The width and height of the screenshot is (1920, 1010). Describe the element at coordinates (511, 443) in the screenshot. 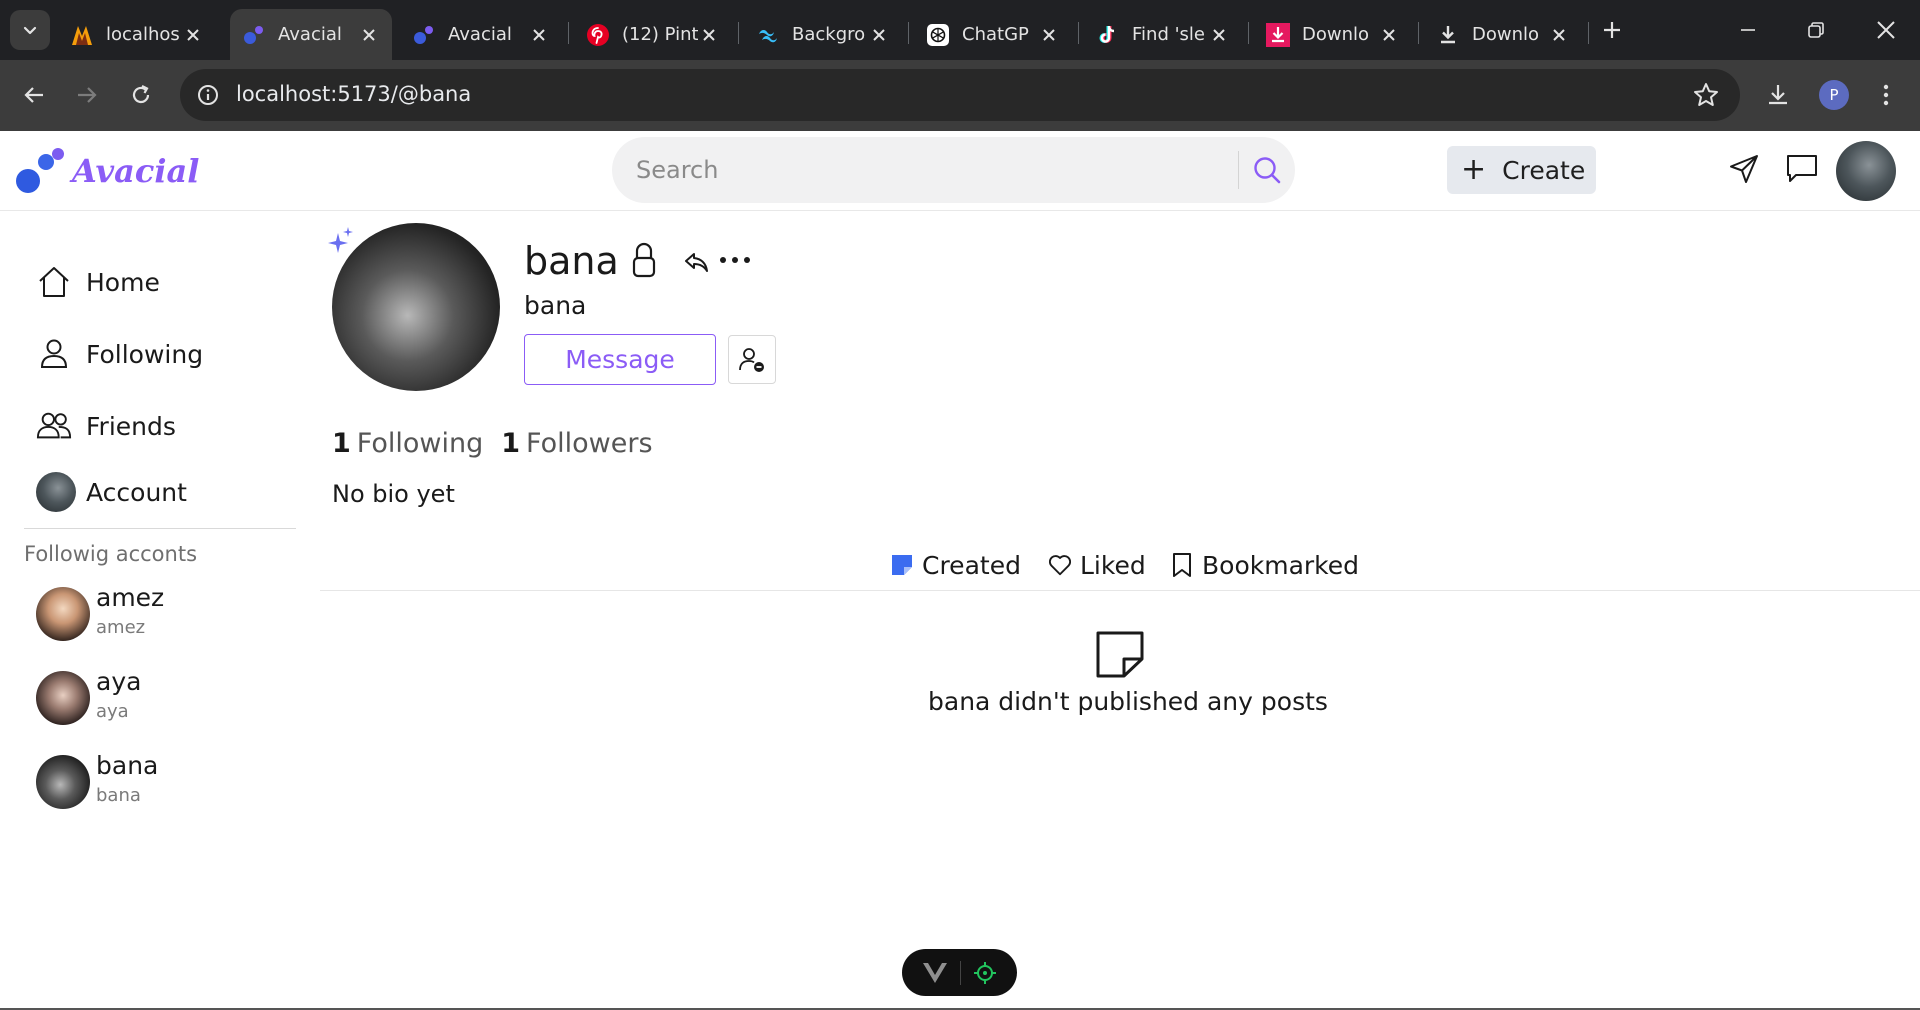

I see `followers-count: 1` at that location.